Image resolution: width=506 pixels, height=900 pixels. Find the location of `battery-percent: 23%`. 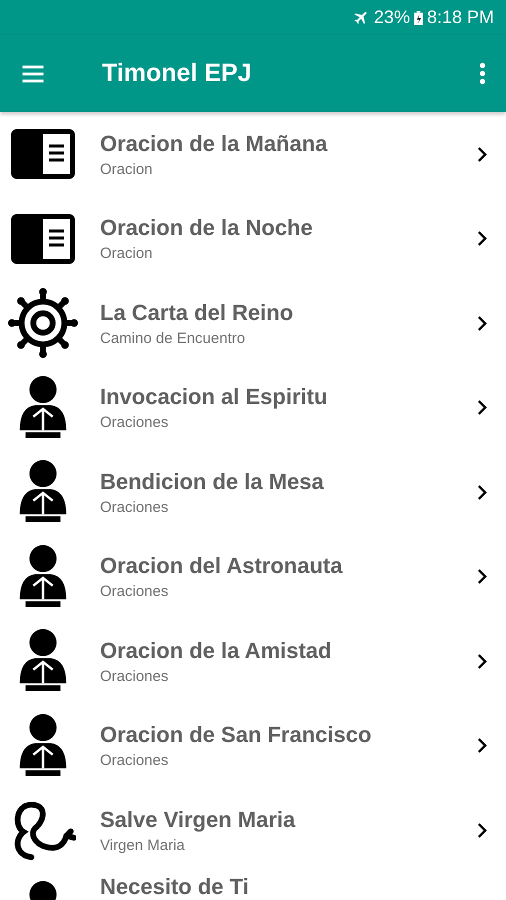

battery-percent: 23% is located at coordinates (392, 17).